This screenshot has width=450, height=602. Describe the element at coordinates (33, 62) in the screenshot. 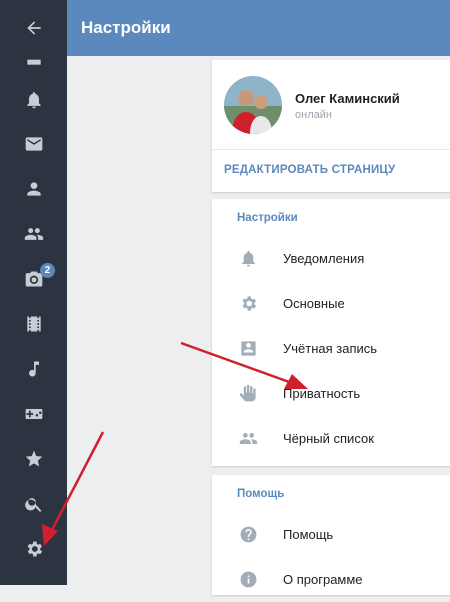

I see `news-icon` at that location.